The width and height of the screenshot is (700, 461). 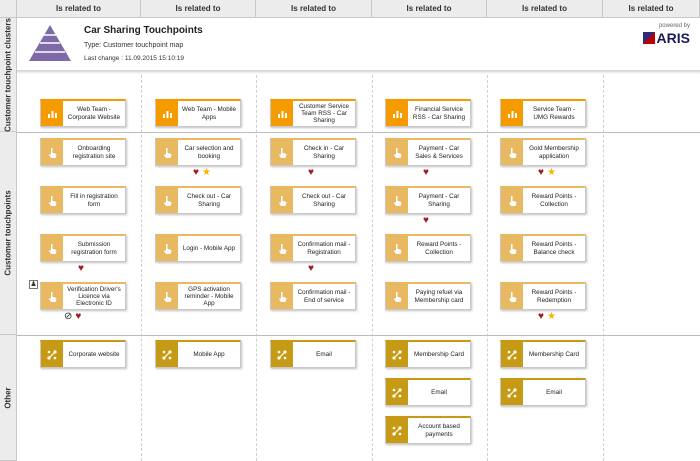 What do you see at coordinates (358, 335) in the screenshot?
I see `row-divider` at bounding box center [358, 335].